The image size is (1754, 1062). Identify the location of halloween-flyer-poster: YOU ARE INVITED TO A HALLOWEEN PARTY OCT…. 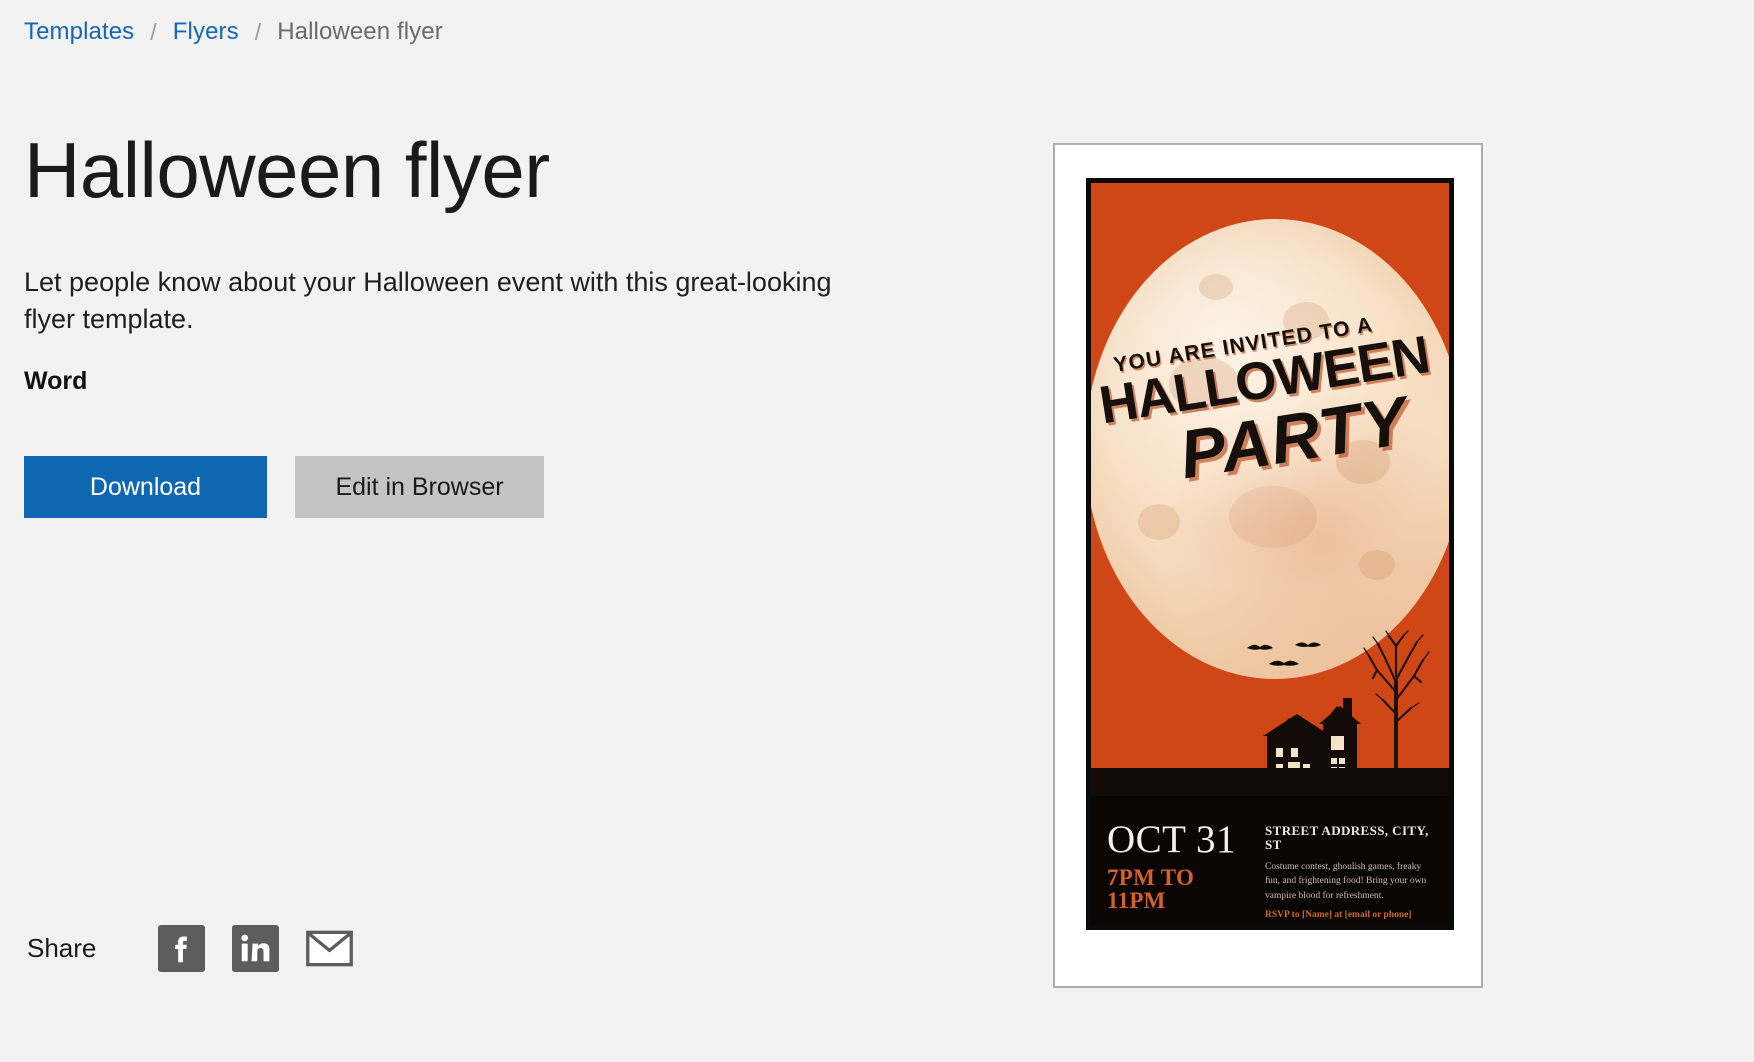
(1270, 554).